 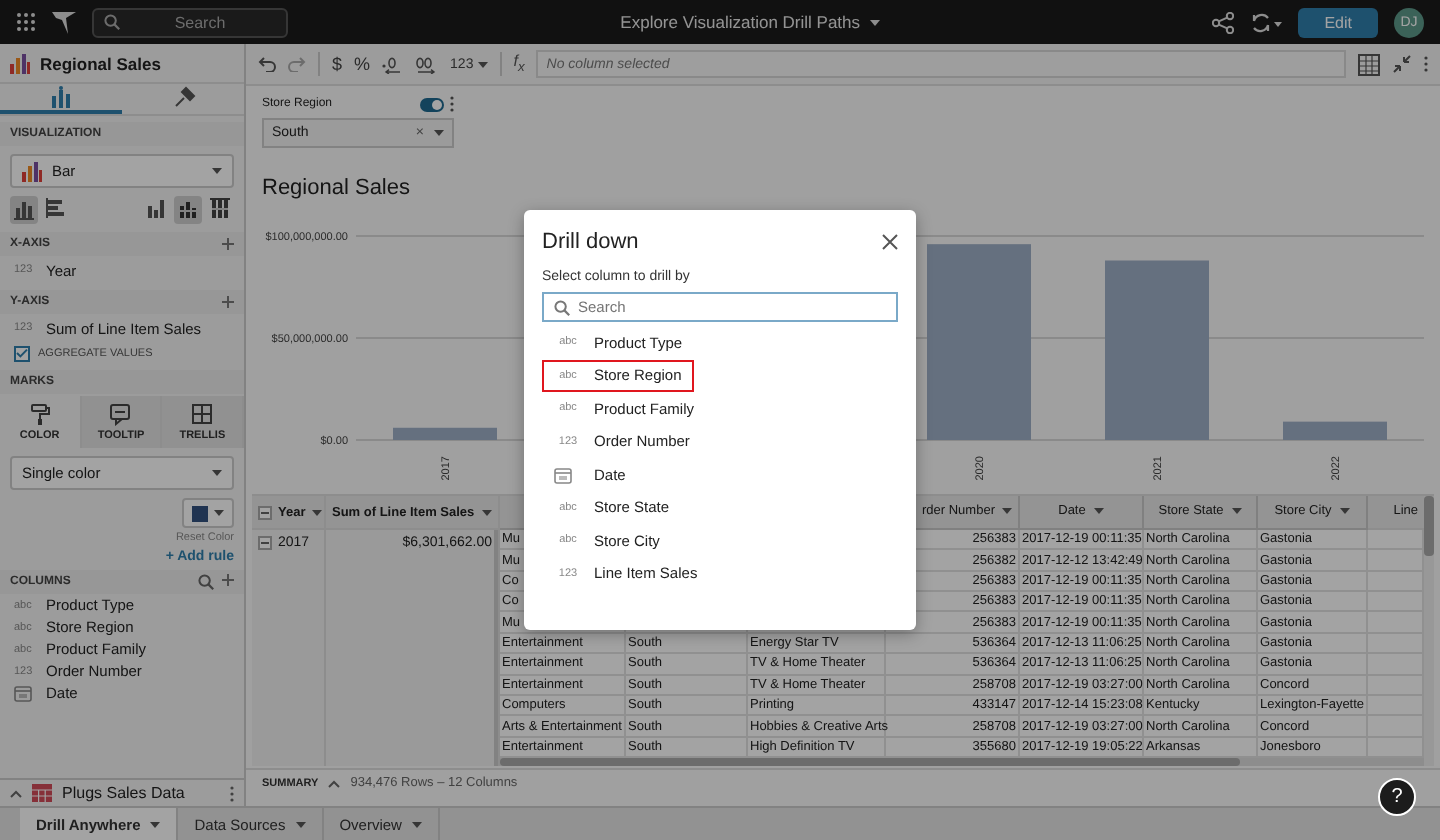 I want to click on logo-icon, so click(x=64, y=22).